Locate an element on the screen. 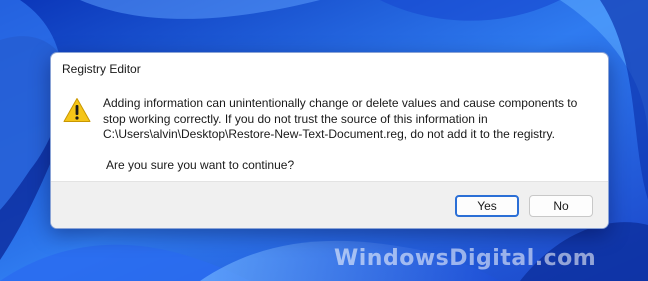  dialog-button-bar: Yes No is located at coordinates (329, 204).